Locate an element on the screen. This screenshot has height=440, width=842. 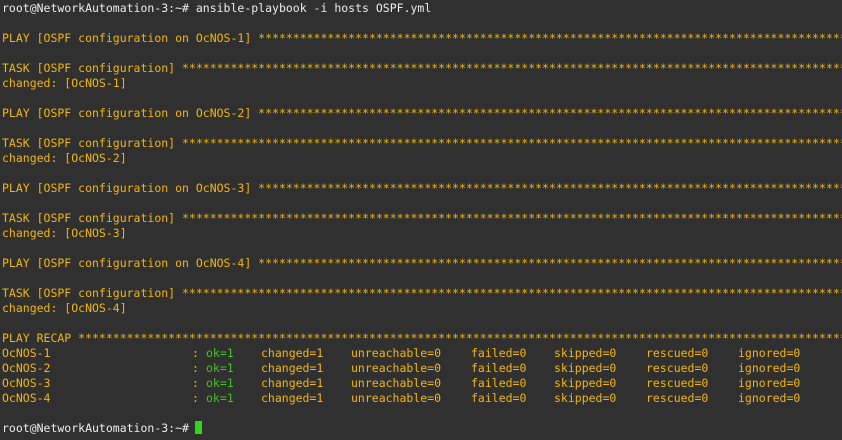
task-result-3: changed: [OcNOS-3] is located at coordinates (64, 233).